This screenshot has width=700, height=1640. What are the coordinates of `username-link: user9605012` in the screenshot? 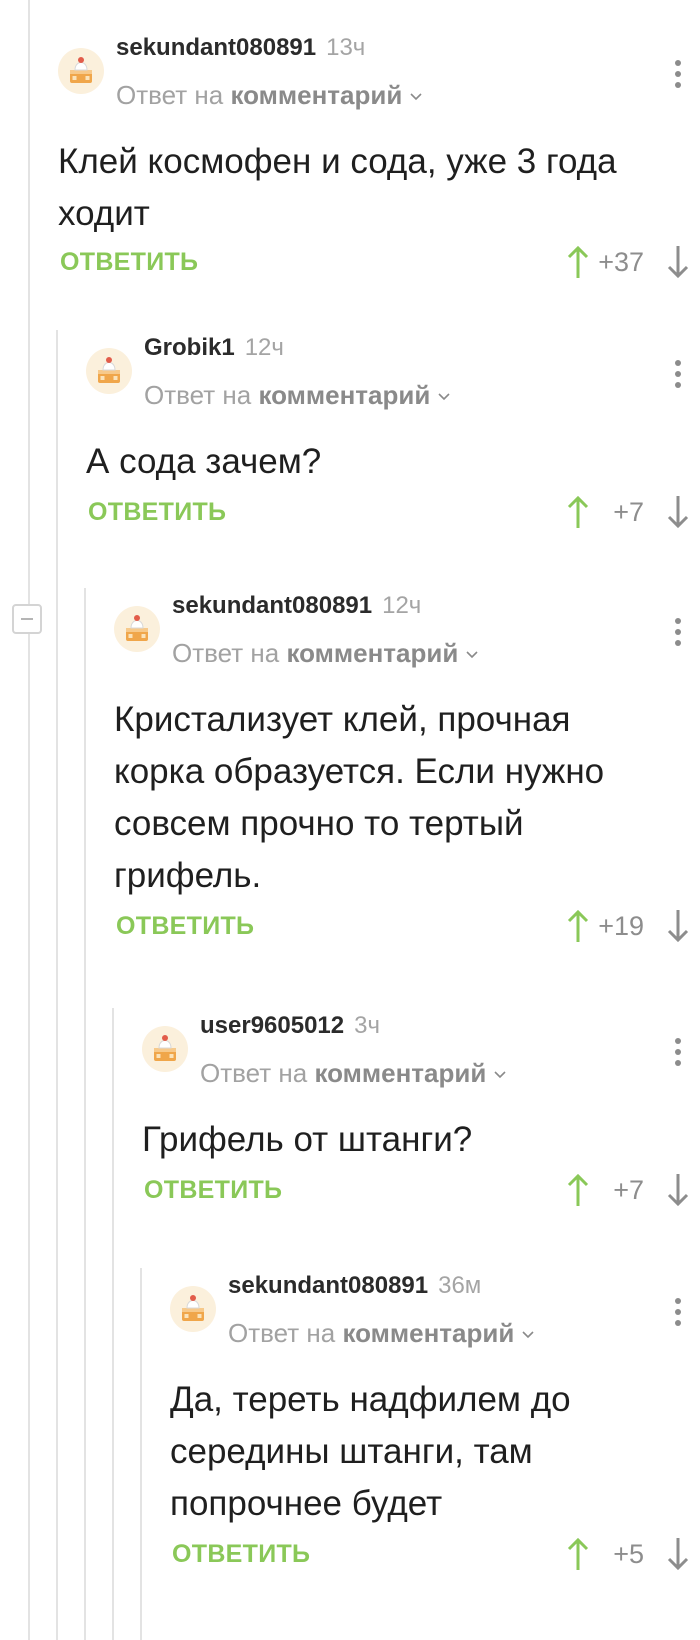 It's located at (272, 1025).